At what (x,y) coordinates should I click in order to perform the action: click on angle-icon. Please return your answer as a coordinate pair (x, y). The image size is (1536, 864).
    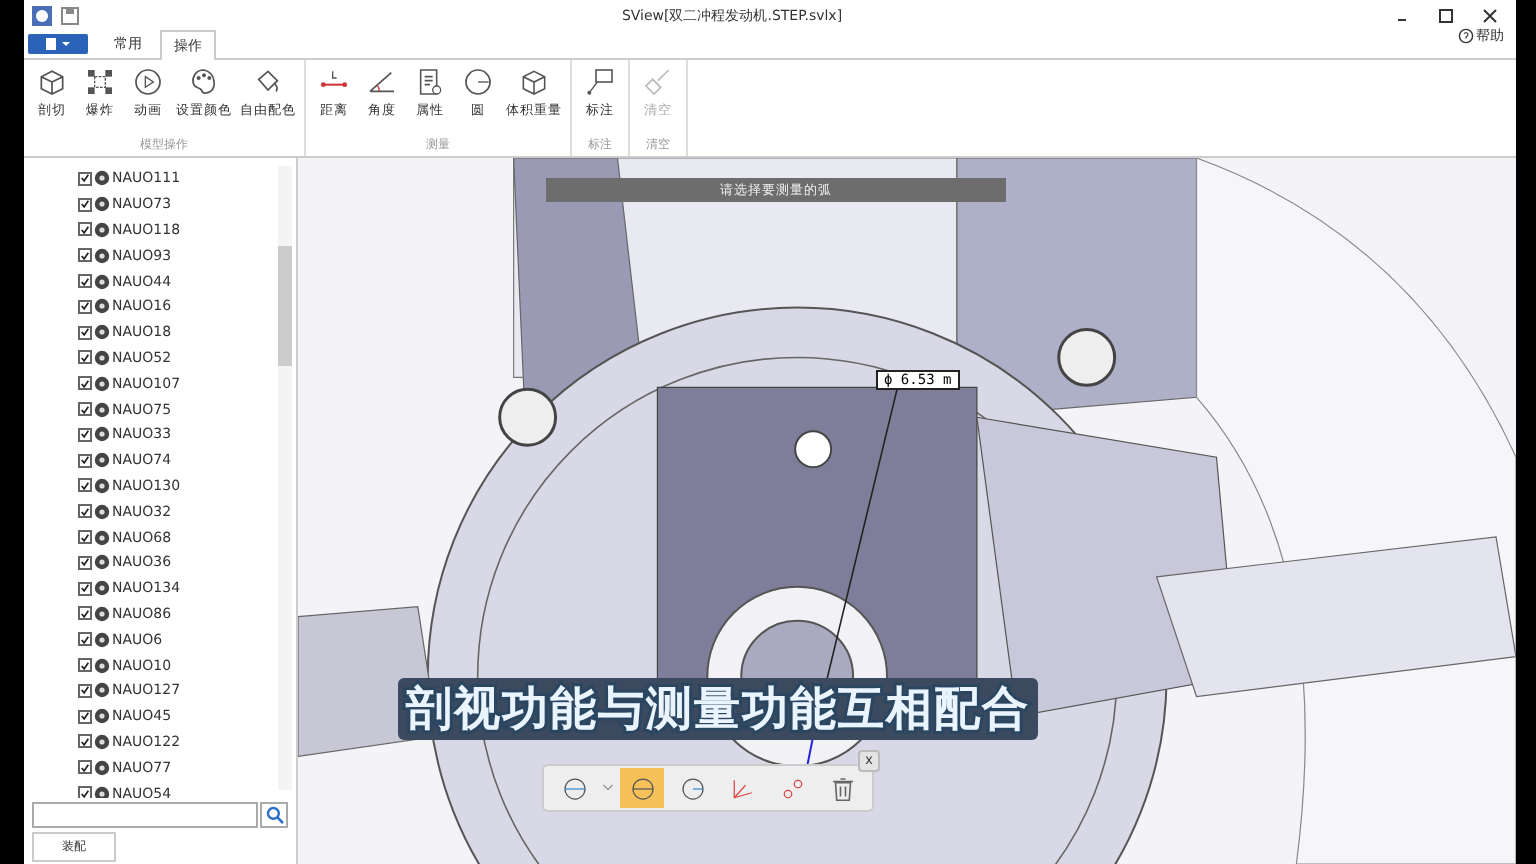
    Looking at the image, I should click on (382, 82).